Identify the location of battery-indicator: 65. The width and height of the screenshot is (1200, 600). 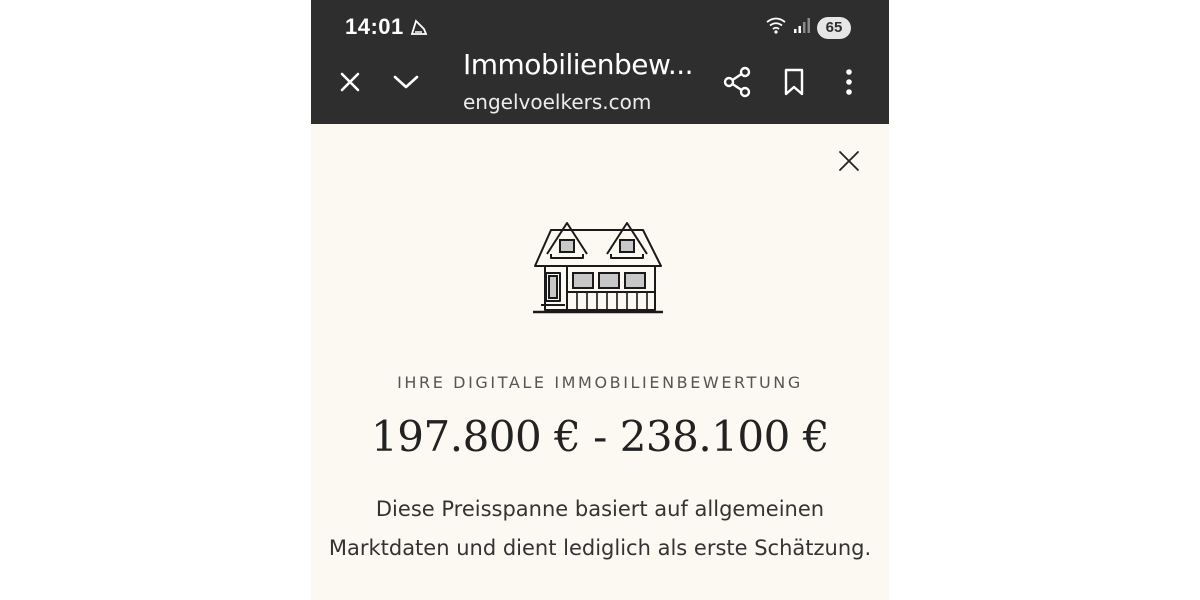
(834, 27).